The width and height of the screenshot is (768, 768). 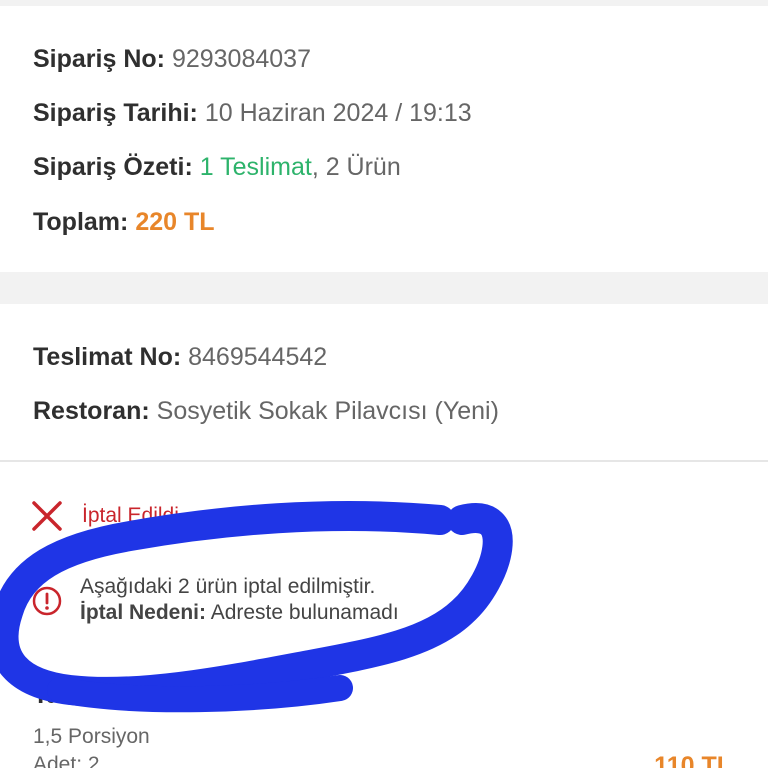 I want to click on order-items-count: , 2 Ürün, so click(x=356, y=167).